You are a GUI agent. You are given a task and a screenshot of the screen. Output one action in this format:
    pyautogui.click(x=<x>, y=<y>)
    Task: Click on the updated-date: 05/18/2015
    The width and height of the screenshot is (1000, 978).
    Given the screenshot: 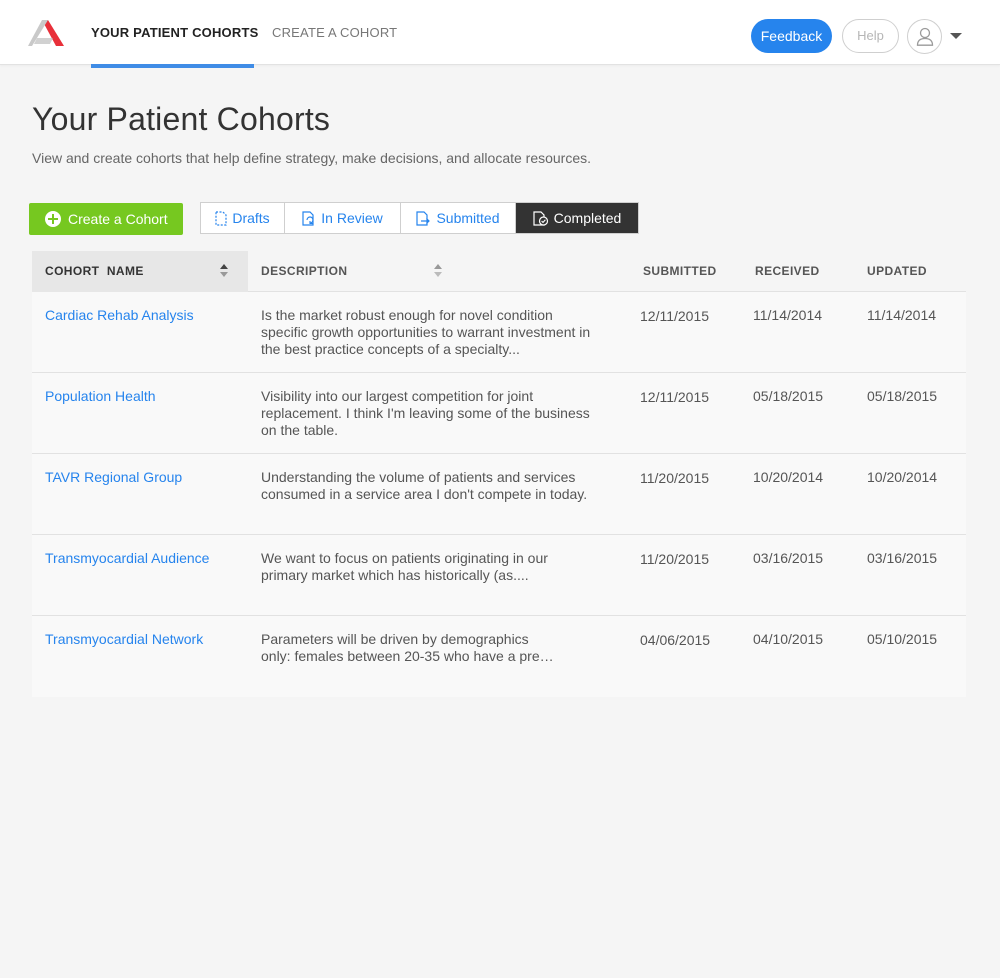 What is the action you would take?
    pyautogui.click(x=902, y=396)
    